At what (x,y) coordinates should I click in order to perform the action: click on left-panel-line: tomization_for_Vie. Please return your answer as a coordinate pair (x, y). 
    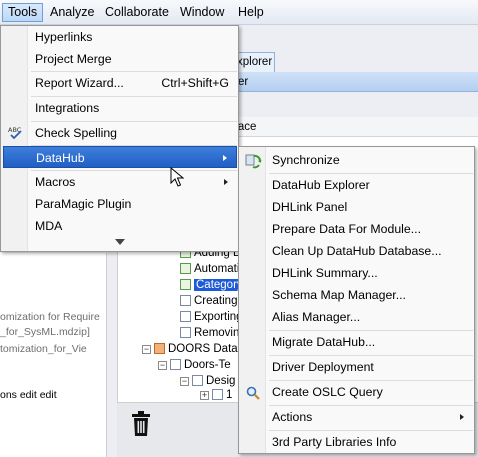
    Looking at the image, I should click on (43, 349).